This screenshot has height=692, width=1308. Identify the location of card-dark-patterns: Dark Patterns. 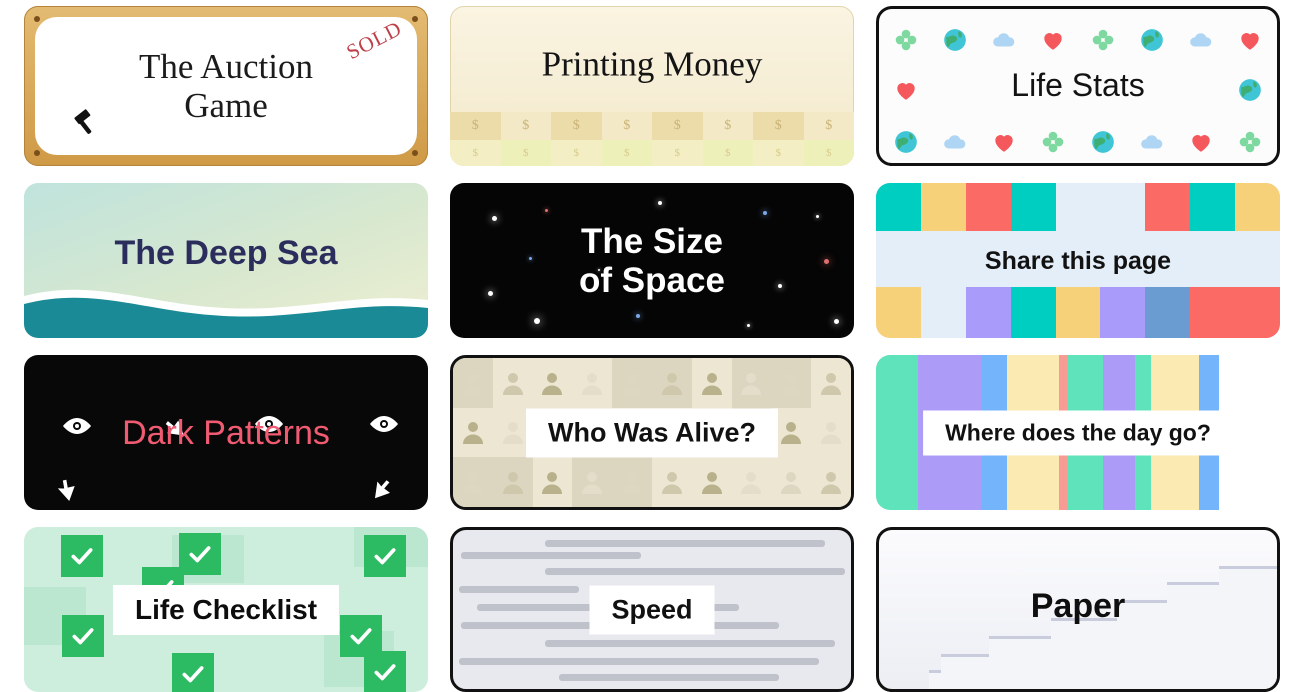
(226, 432).